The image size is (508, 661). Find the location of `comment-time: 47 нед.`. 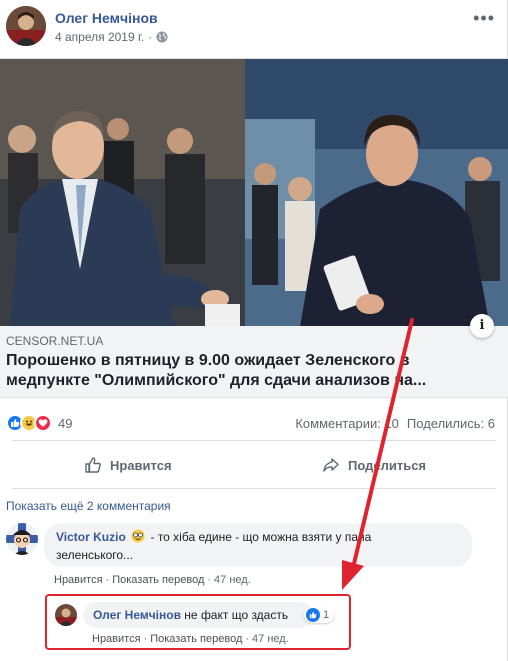

comment-time: 47 нед. is located at coordinates (232, 580).